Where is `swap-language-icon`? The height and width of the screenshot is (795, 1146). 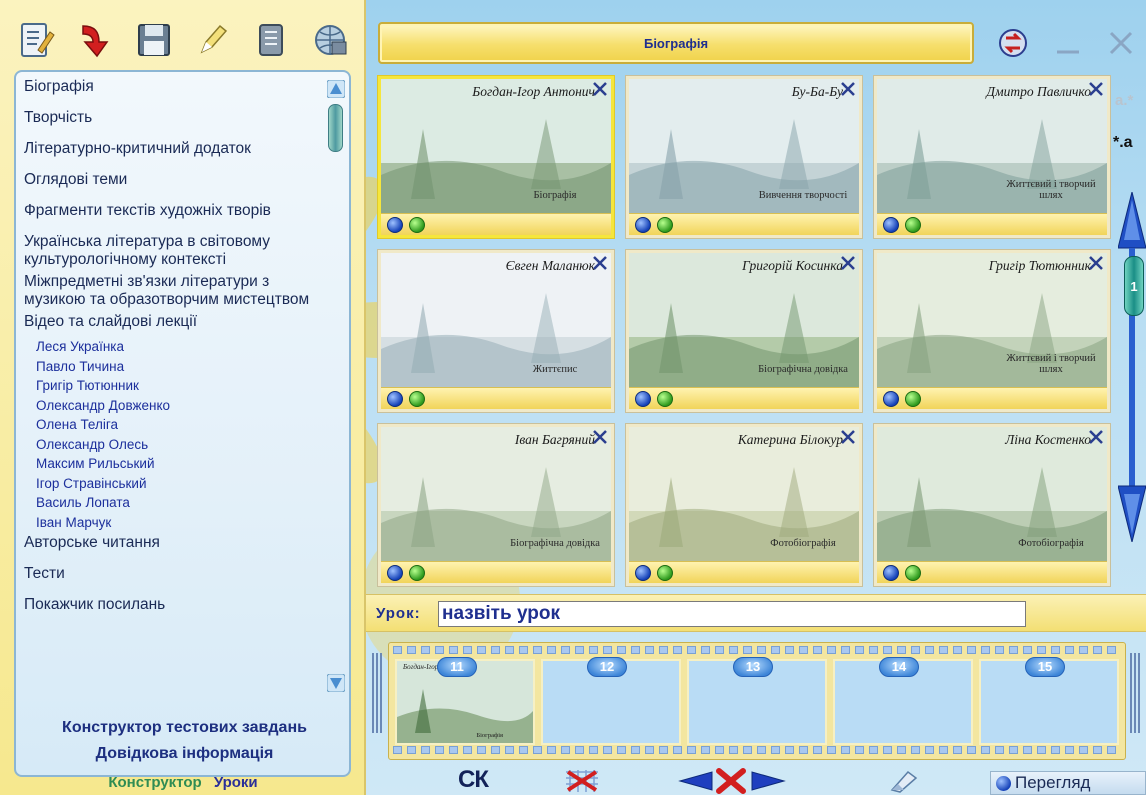
swap-language-icon is located at coordinates (1013, 43).